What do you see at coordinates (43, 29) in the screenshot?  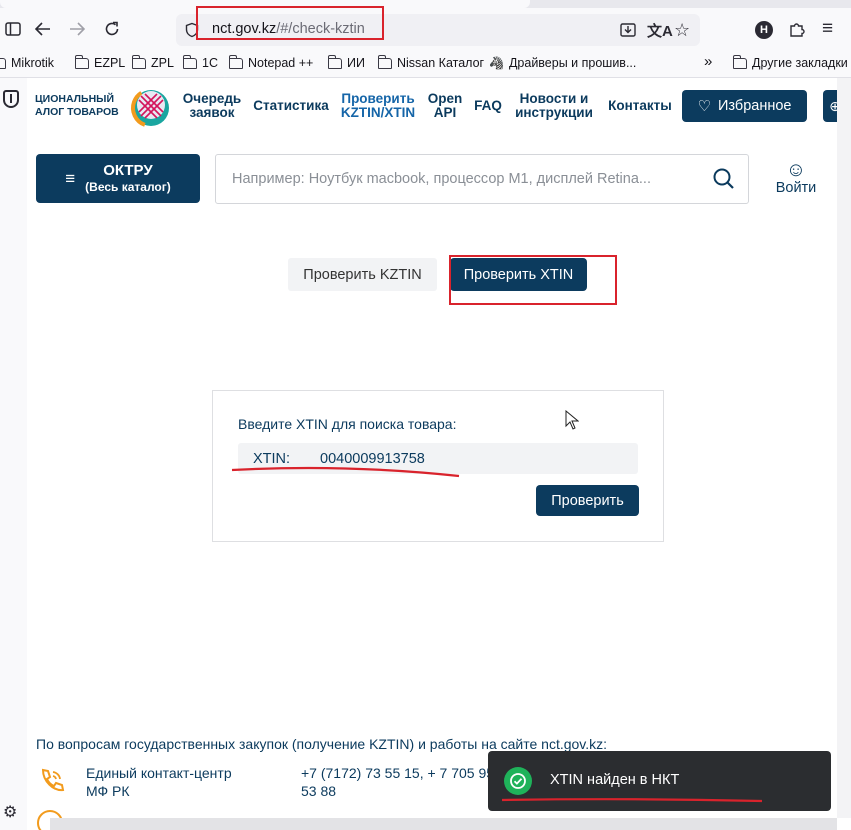 I see `back-arrow-icon` at bounding box center [43, 29].